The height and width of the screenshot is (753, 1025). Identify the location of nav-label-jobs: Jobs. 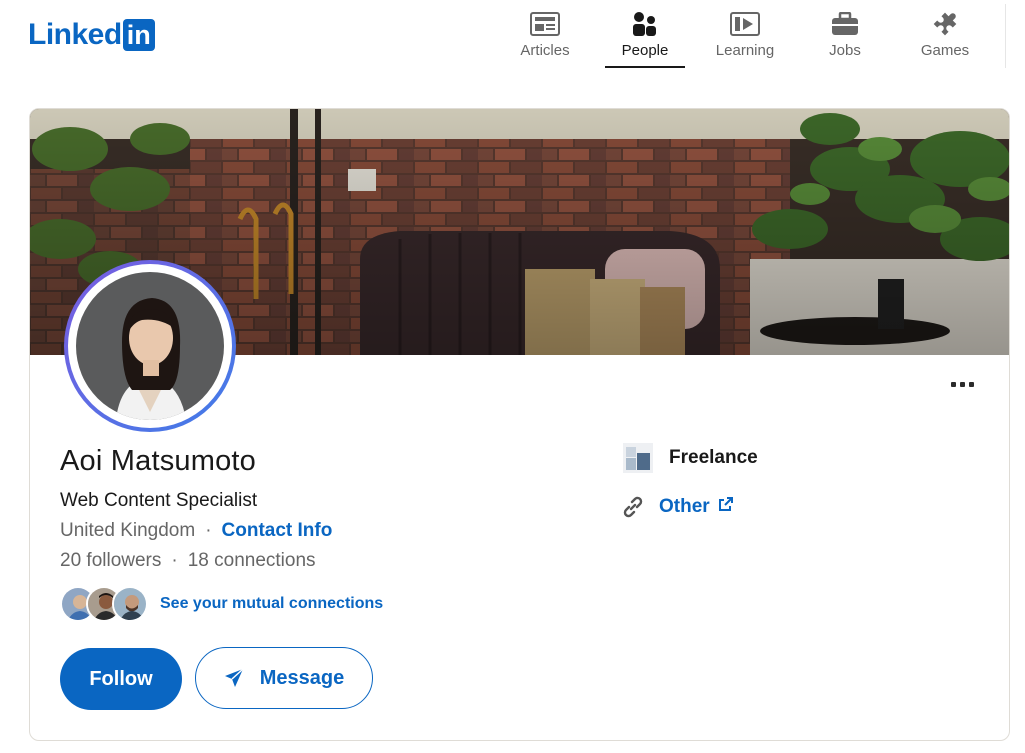
(845, 50).